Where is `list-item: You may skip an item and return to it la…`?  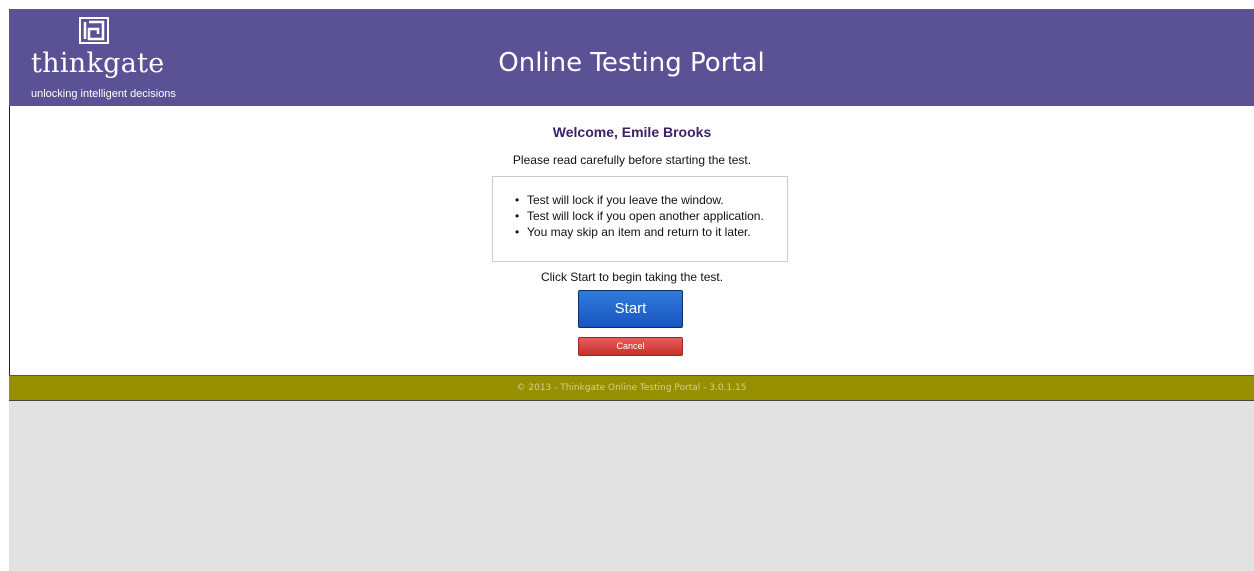
list-item: You may skip an item and return to it la… is located at coordinates (651, 232).